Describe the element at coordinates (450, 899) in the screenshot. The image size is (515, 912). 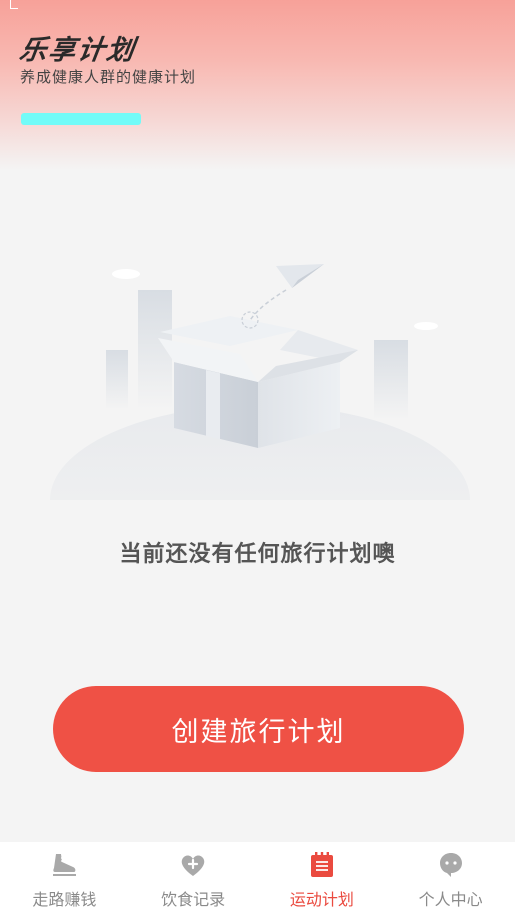
I see `tab-label: 个人中心` at that location.